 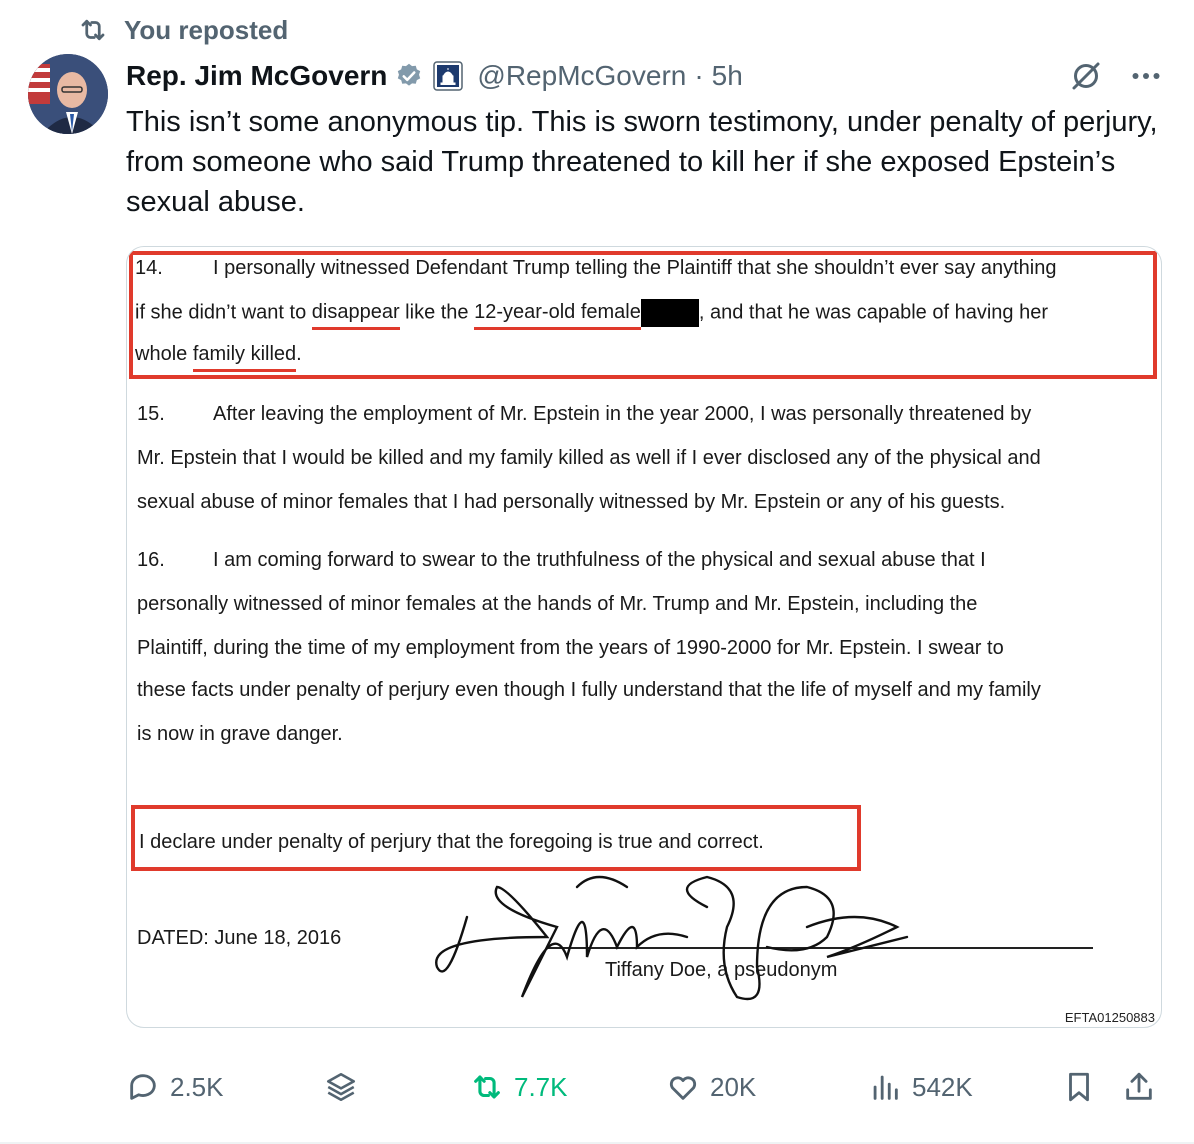 I want to click on tweet-timestamp: 5h, so click(x=727, y=76).